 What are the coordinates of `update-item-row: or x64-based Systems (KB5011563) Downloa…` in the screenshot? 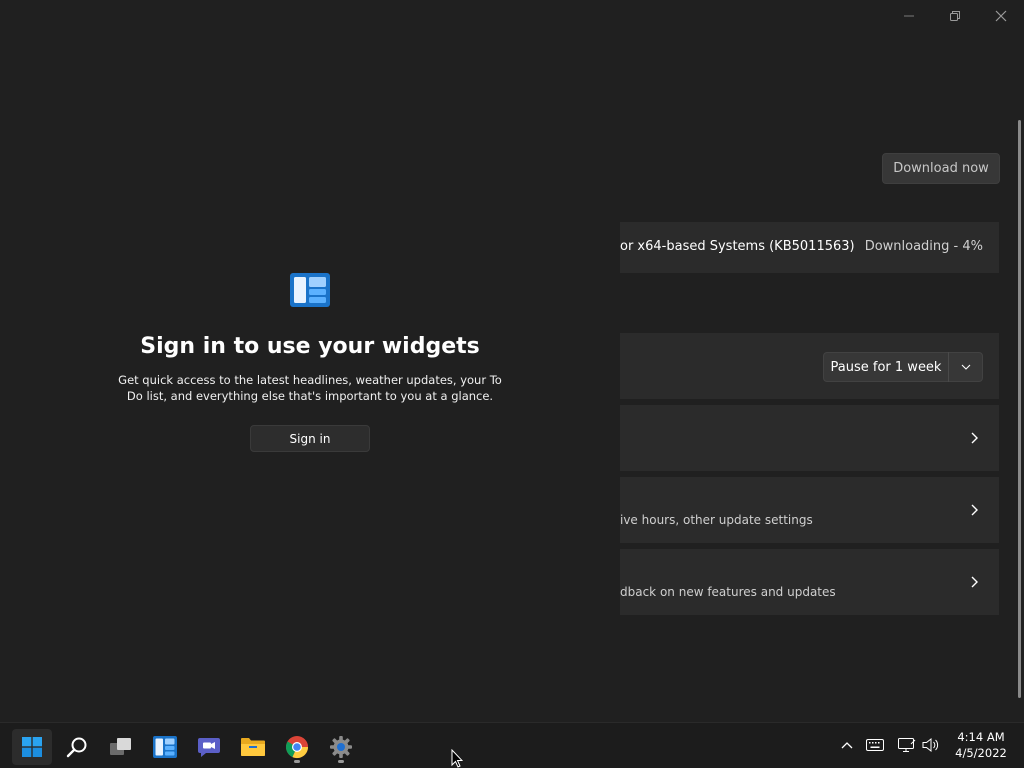 It's located at (809, 247).